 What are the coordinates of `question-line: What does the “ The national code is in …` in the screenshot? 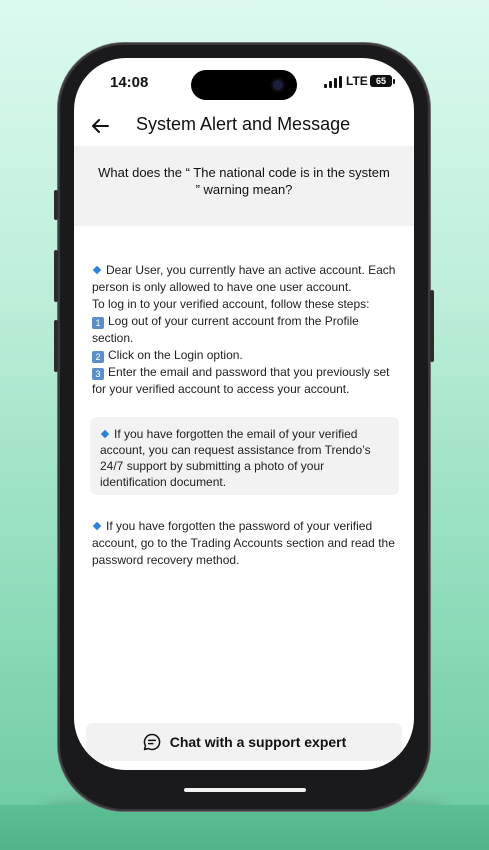 It's located at (244, 172).